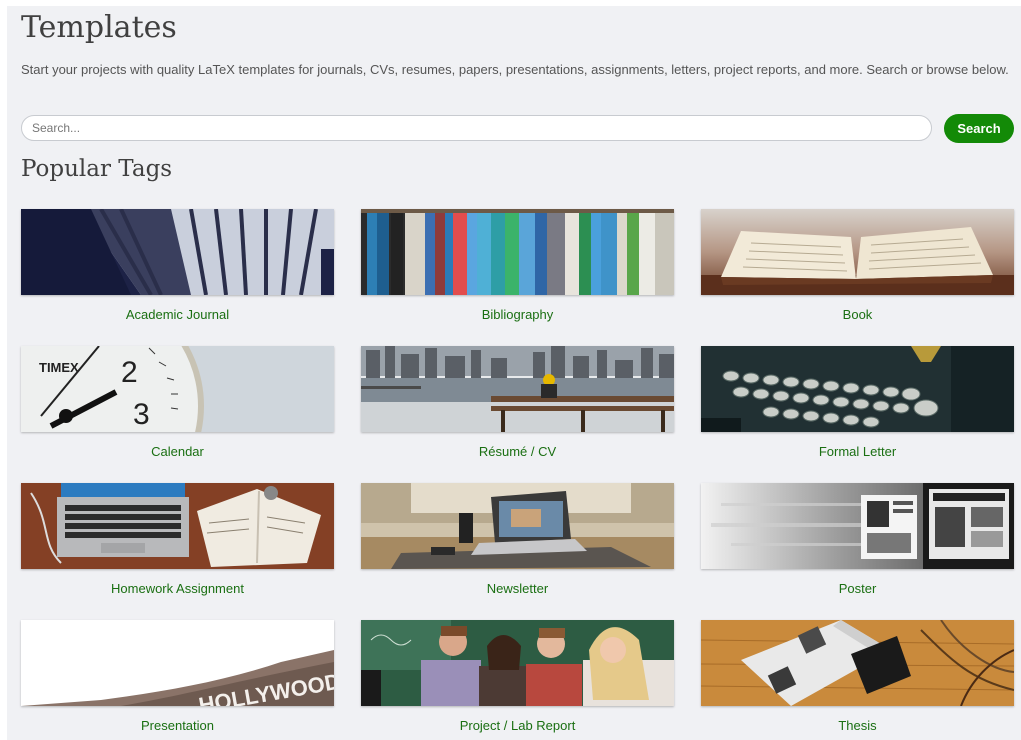 This screenshot has width=1021, height=740. What do you see at coordinates (141, 414) in the screenshot?
I see `svg-text: 3` at bounding box center [141, 414].